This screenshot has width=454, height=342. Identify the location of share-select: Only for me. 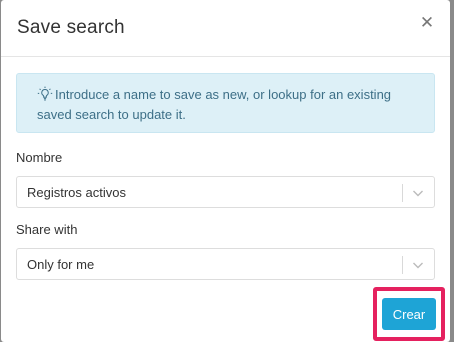
(225, 264).